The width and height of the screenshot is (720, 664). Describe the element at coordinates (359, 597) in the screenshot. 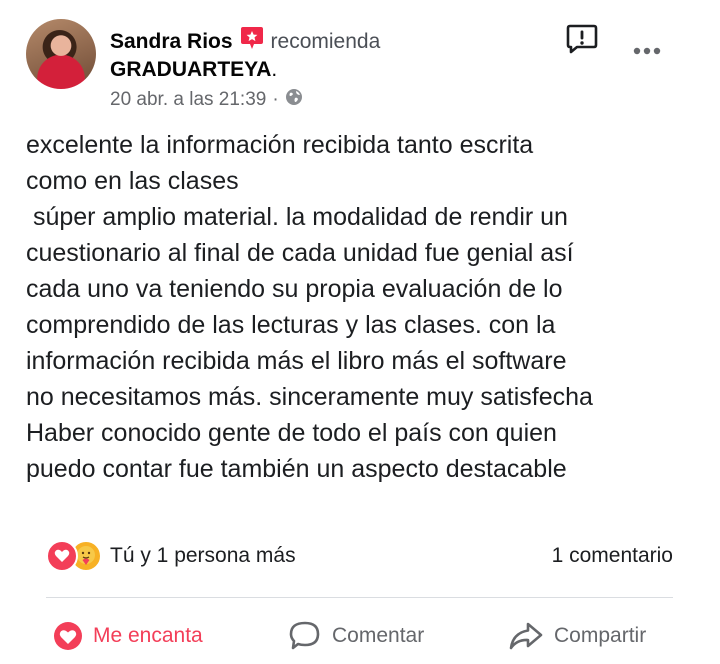

I see `action-bar-divider` at that location.